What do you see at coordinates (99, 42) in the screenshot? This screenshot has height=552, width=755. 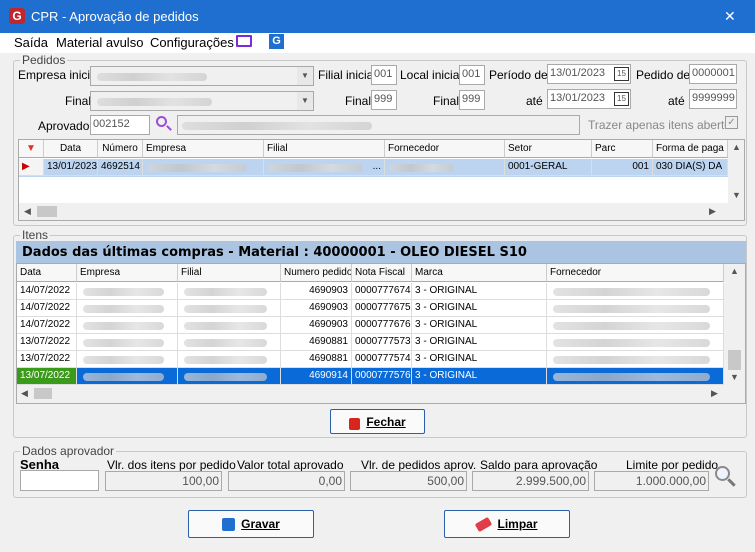 I see `menu-item-material-avulso: Material avulso` at bounding box center [99, 42].